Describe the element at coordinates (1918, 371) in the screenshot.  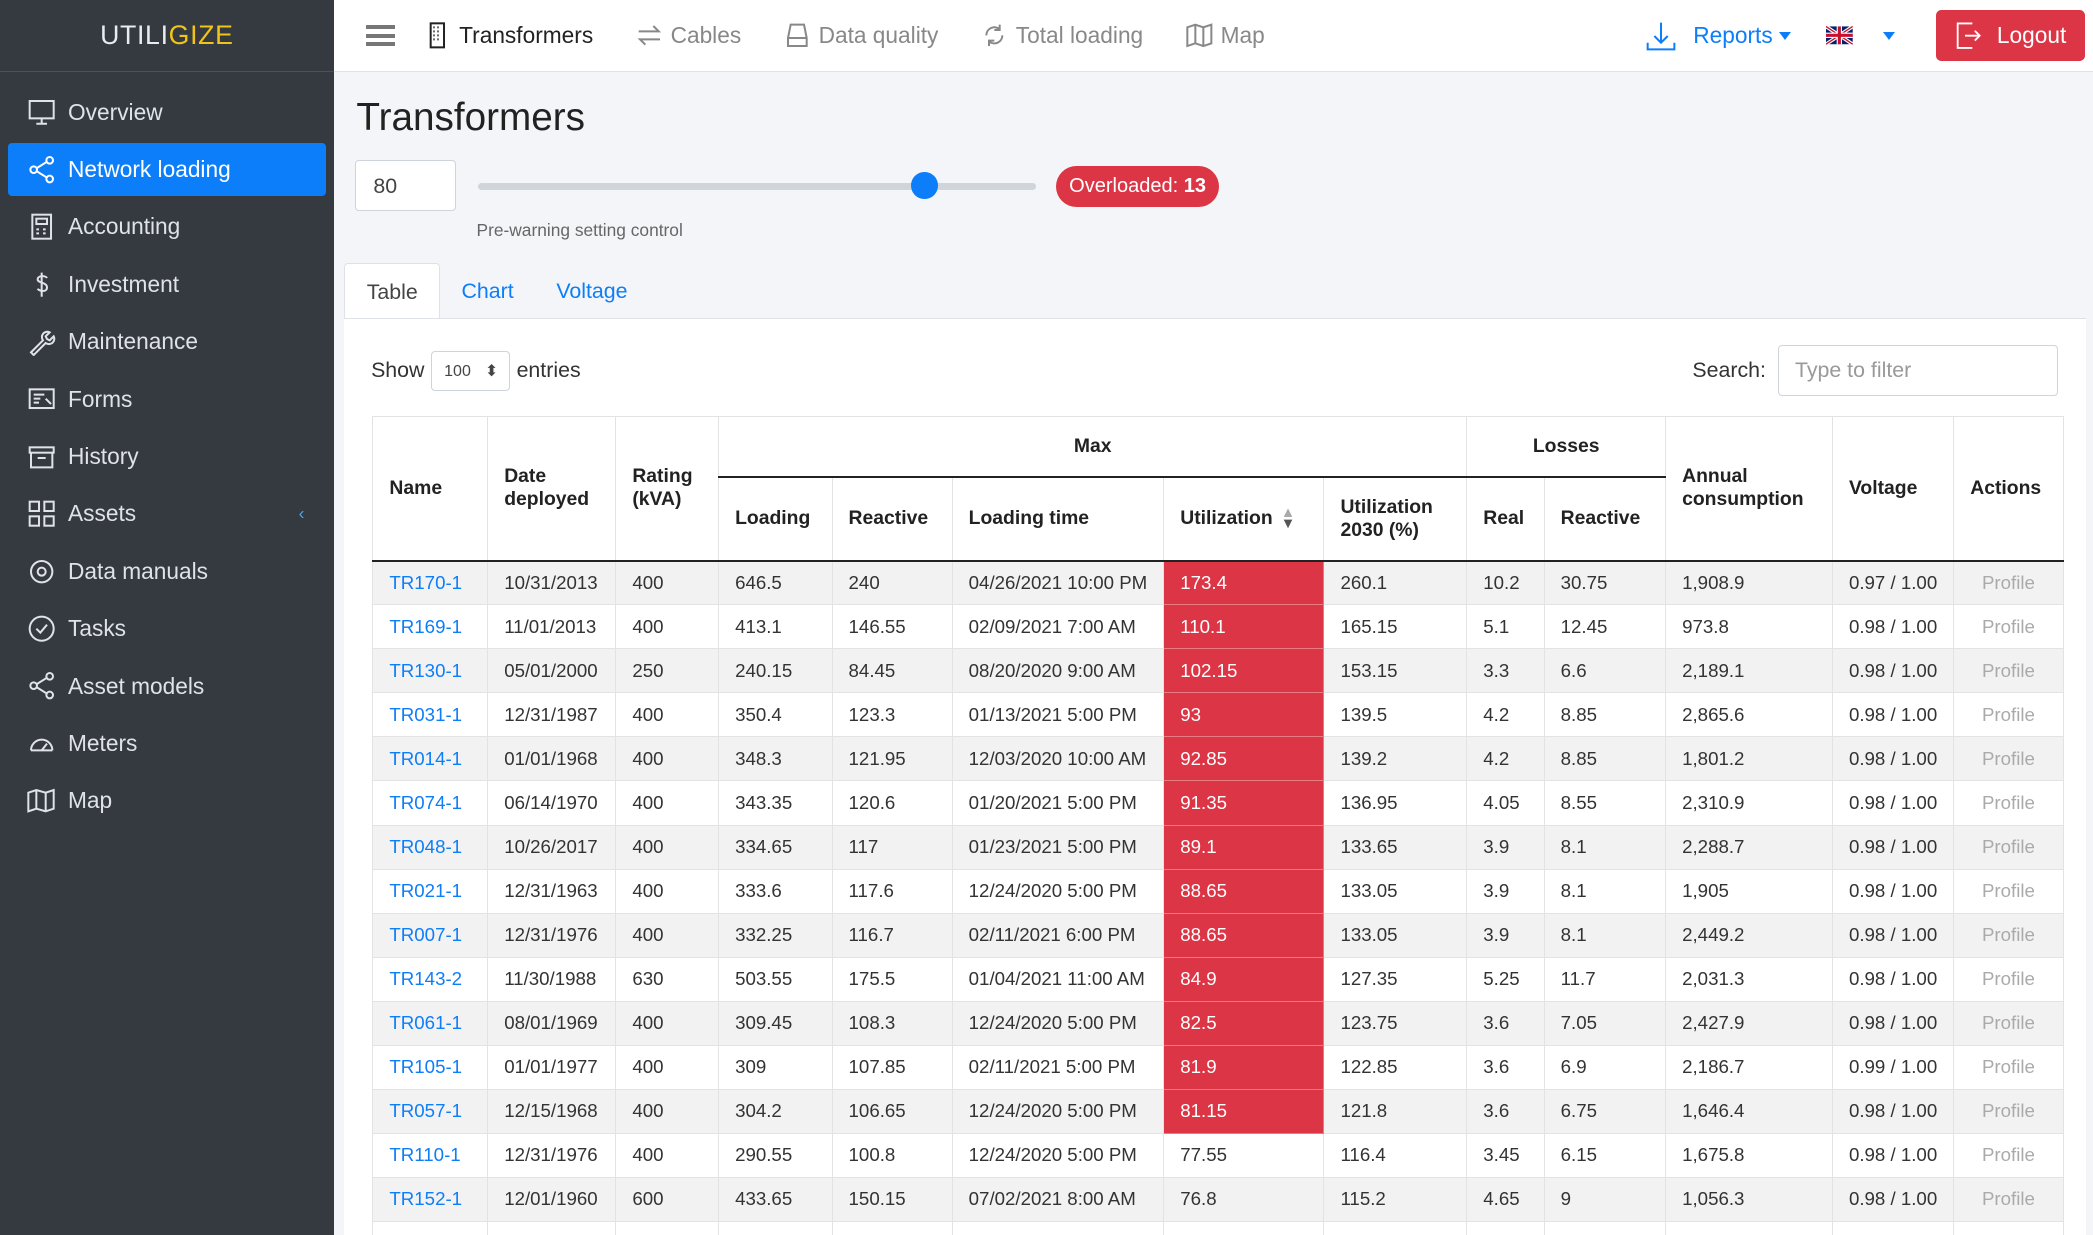
I see `search-input` at that location.